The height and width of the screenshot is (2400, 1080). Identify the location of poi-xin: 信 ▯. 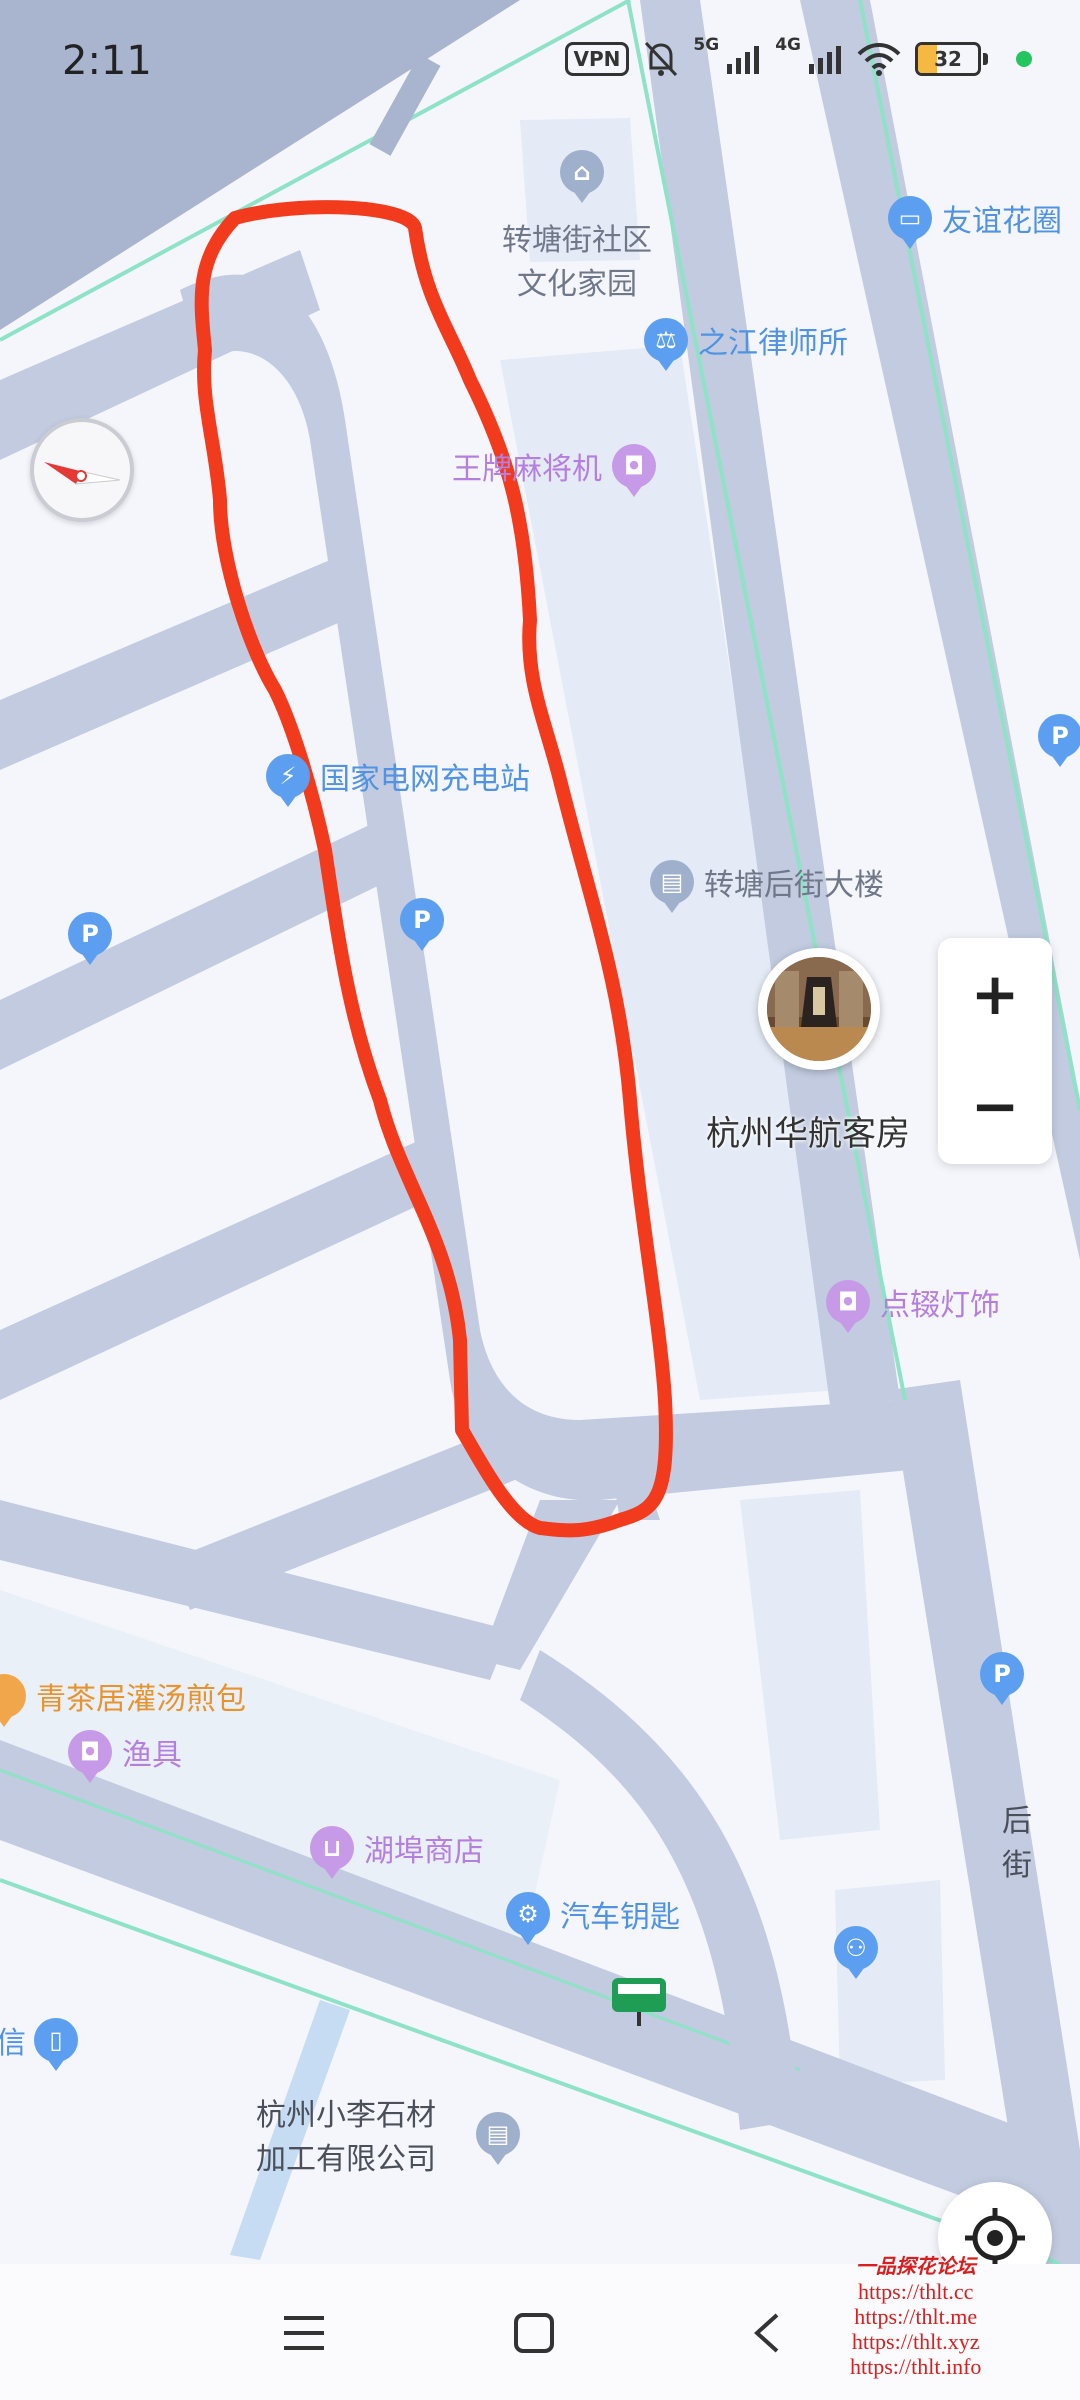
(39, 2040).